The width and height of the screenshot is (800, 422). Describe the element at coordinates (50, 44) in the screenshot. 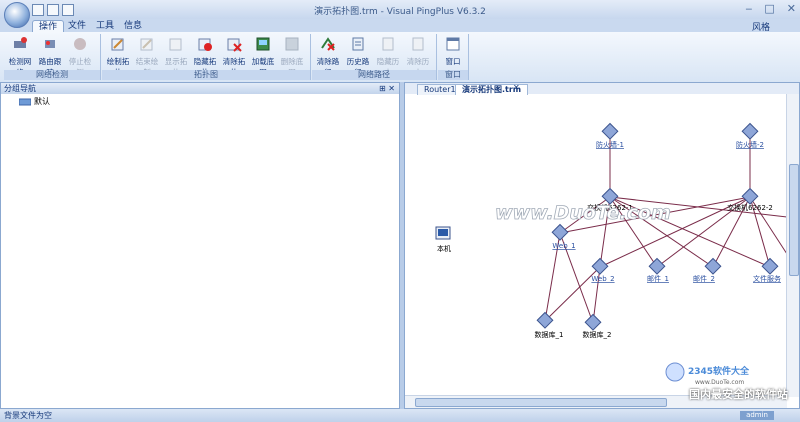

I see `route-trace-icon` at that location.